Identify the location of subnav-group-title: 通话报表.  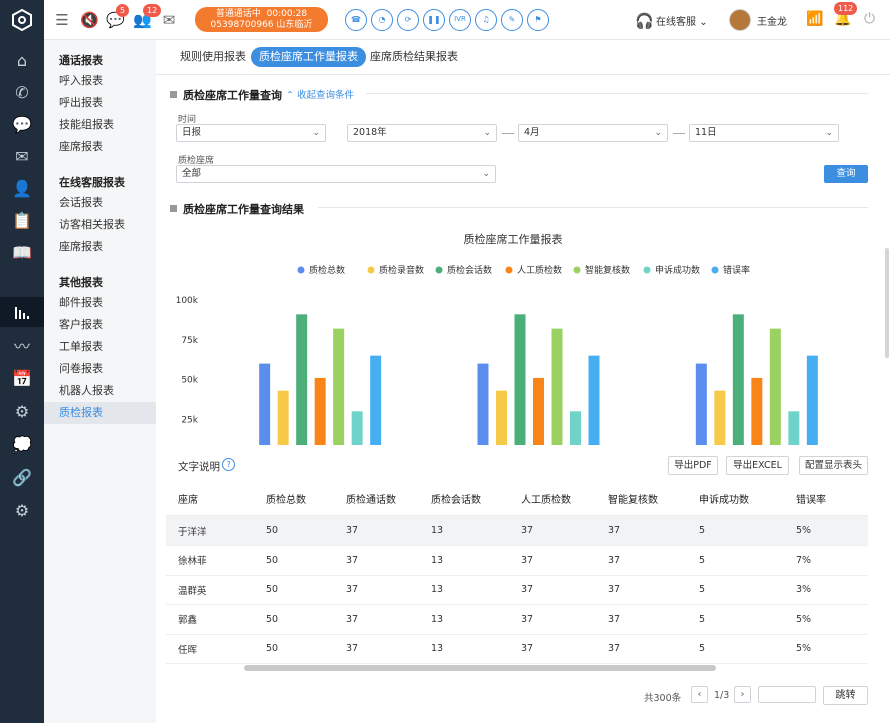
(81, 60).